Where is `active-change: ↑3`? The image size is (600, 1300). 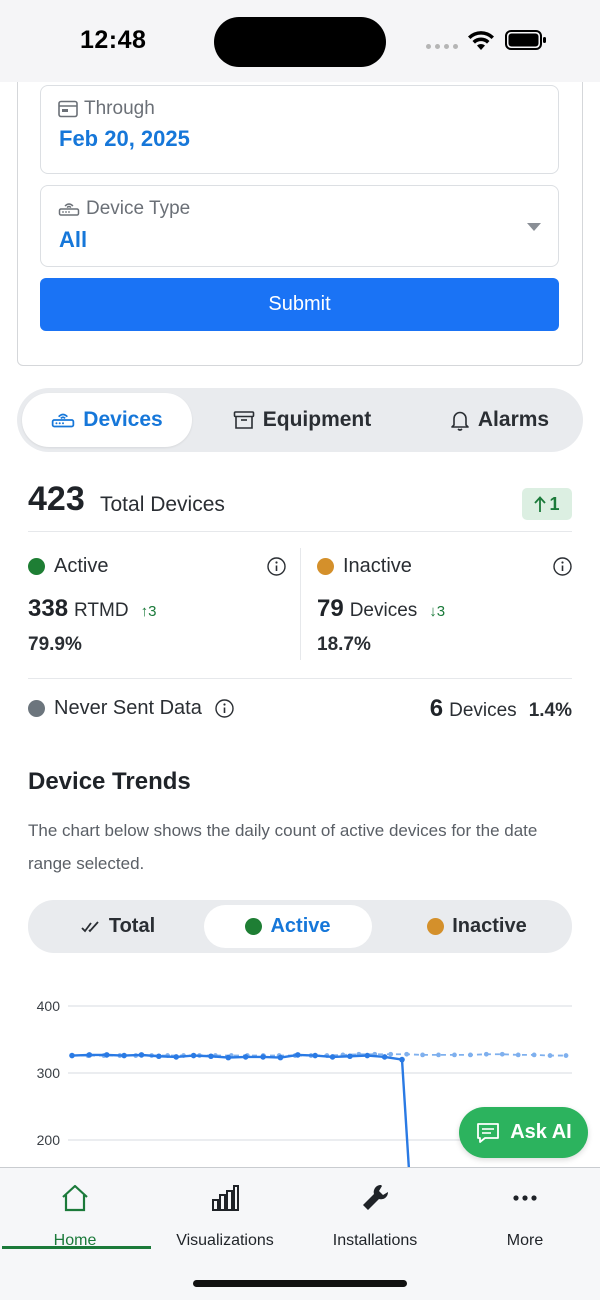
active-change: ↑3 is located at coordinates (148, 611).